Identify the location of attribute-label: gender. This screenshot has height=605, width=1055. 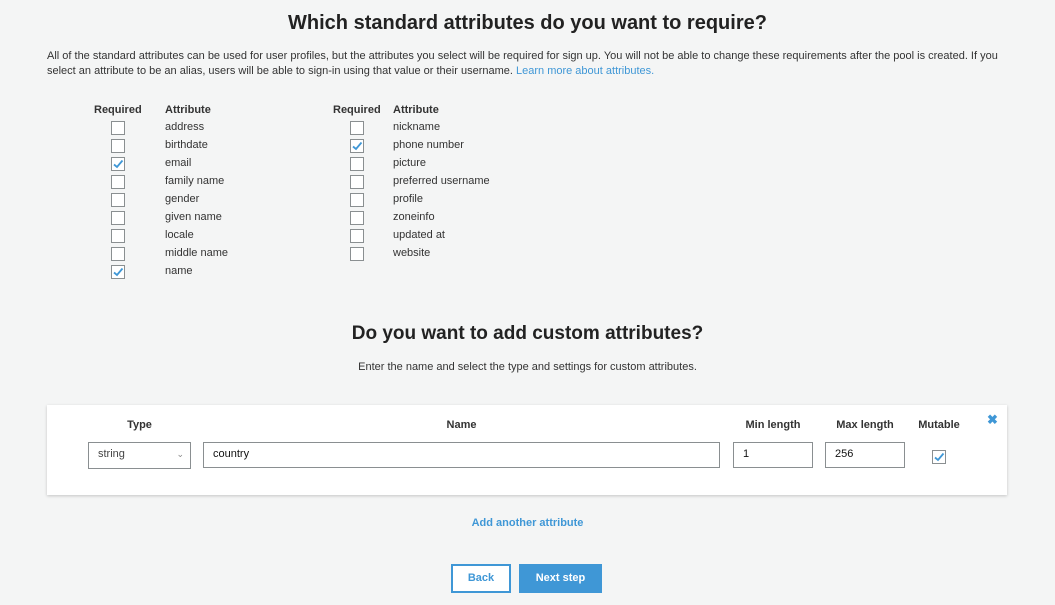
(182, 199).